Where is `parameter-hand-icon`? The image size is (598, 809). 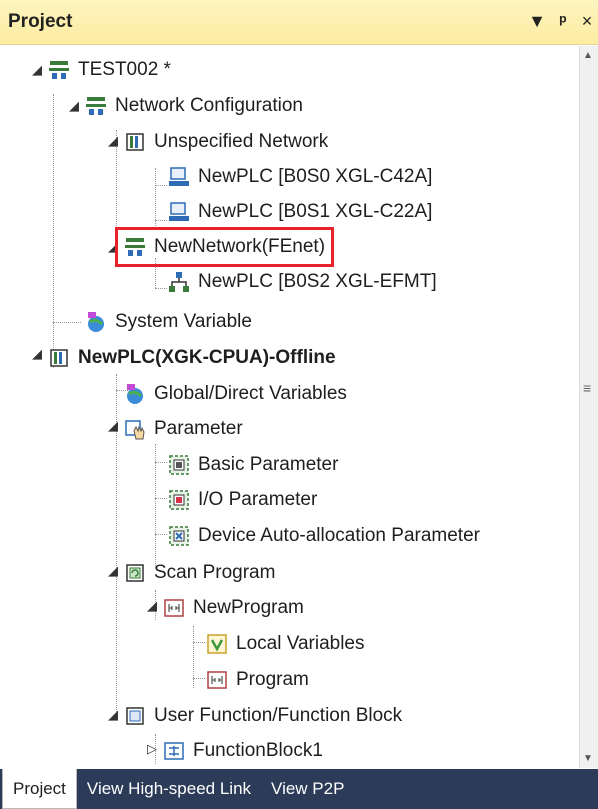 parameter-hand-icon is located at coordinates (135, 430).